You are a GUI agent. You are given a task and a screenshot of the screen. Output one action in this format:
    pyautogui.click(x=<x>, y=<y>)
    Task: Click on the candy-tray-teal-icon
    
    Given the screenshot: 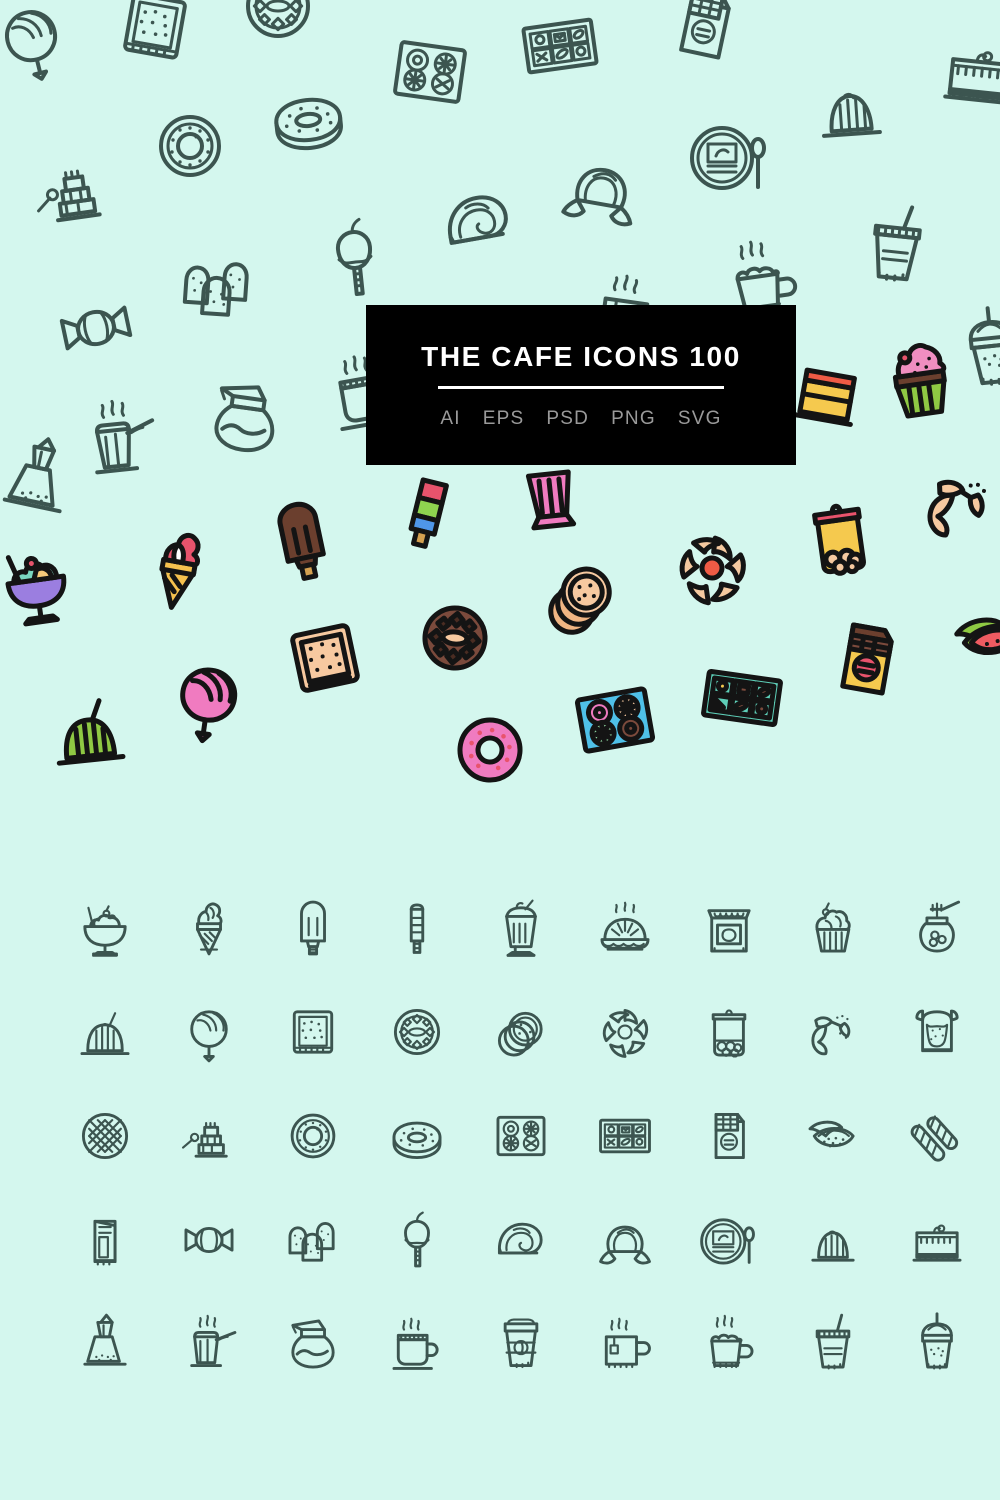 What is the action you would take?
    pyautogui.click(x=742, y=698)
    